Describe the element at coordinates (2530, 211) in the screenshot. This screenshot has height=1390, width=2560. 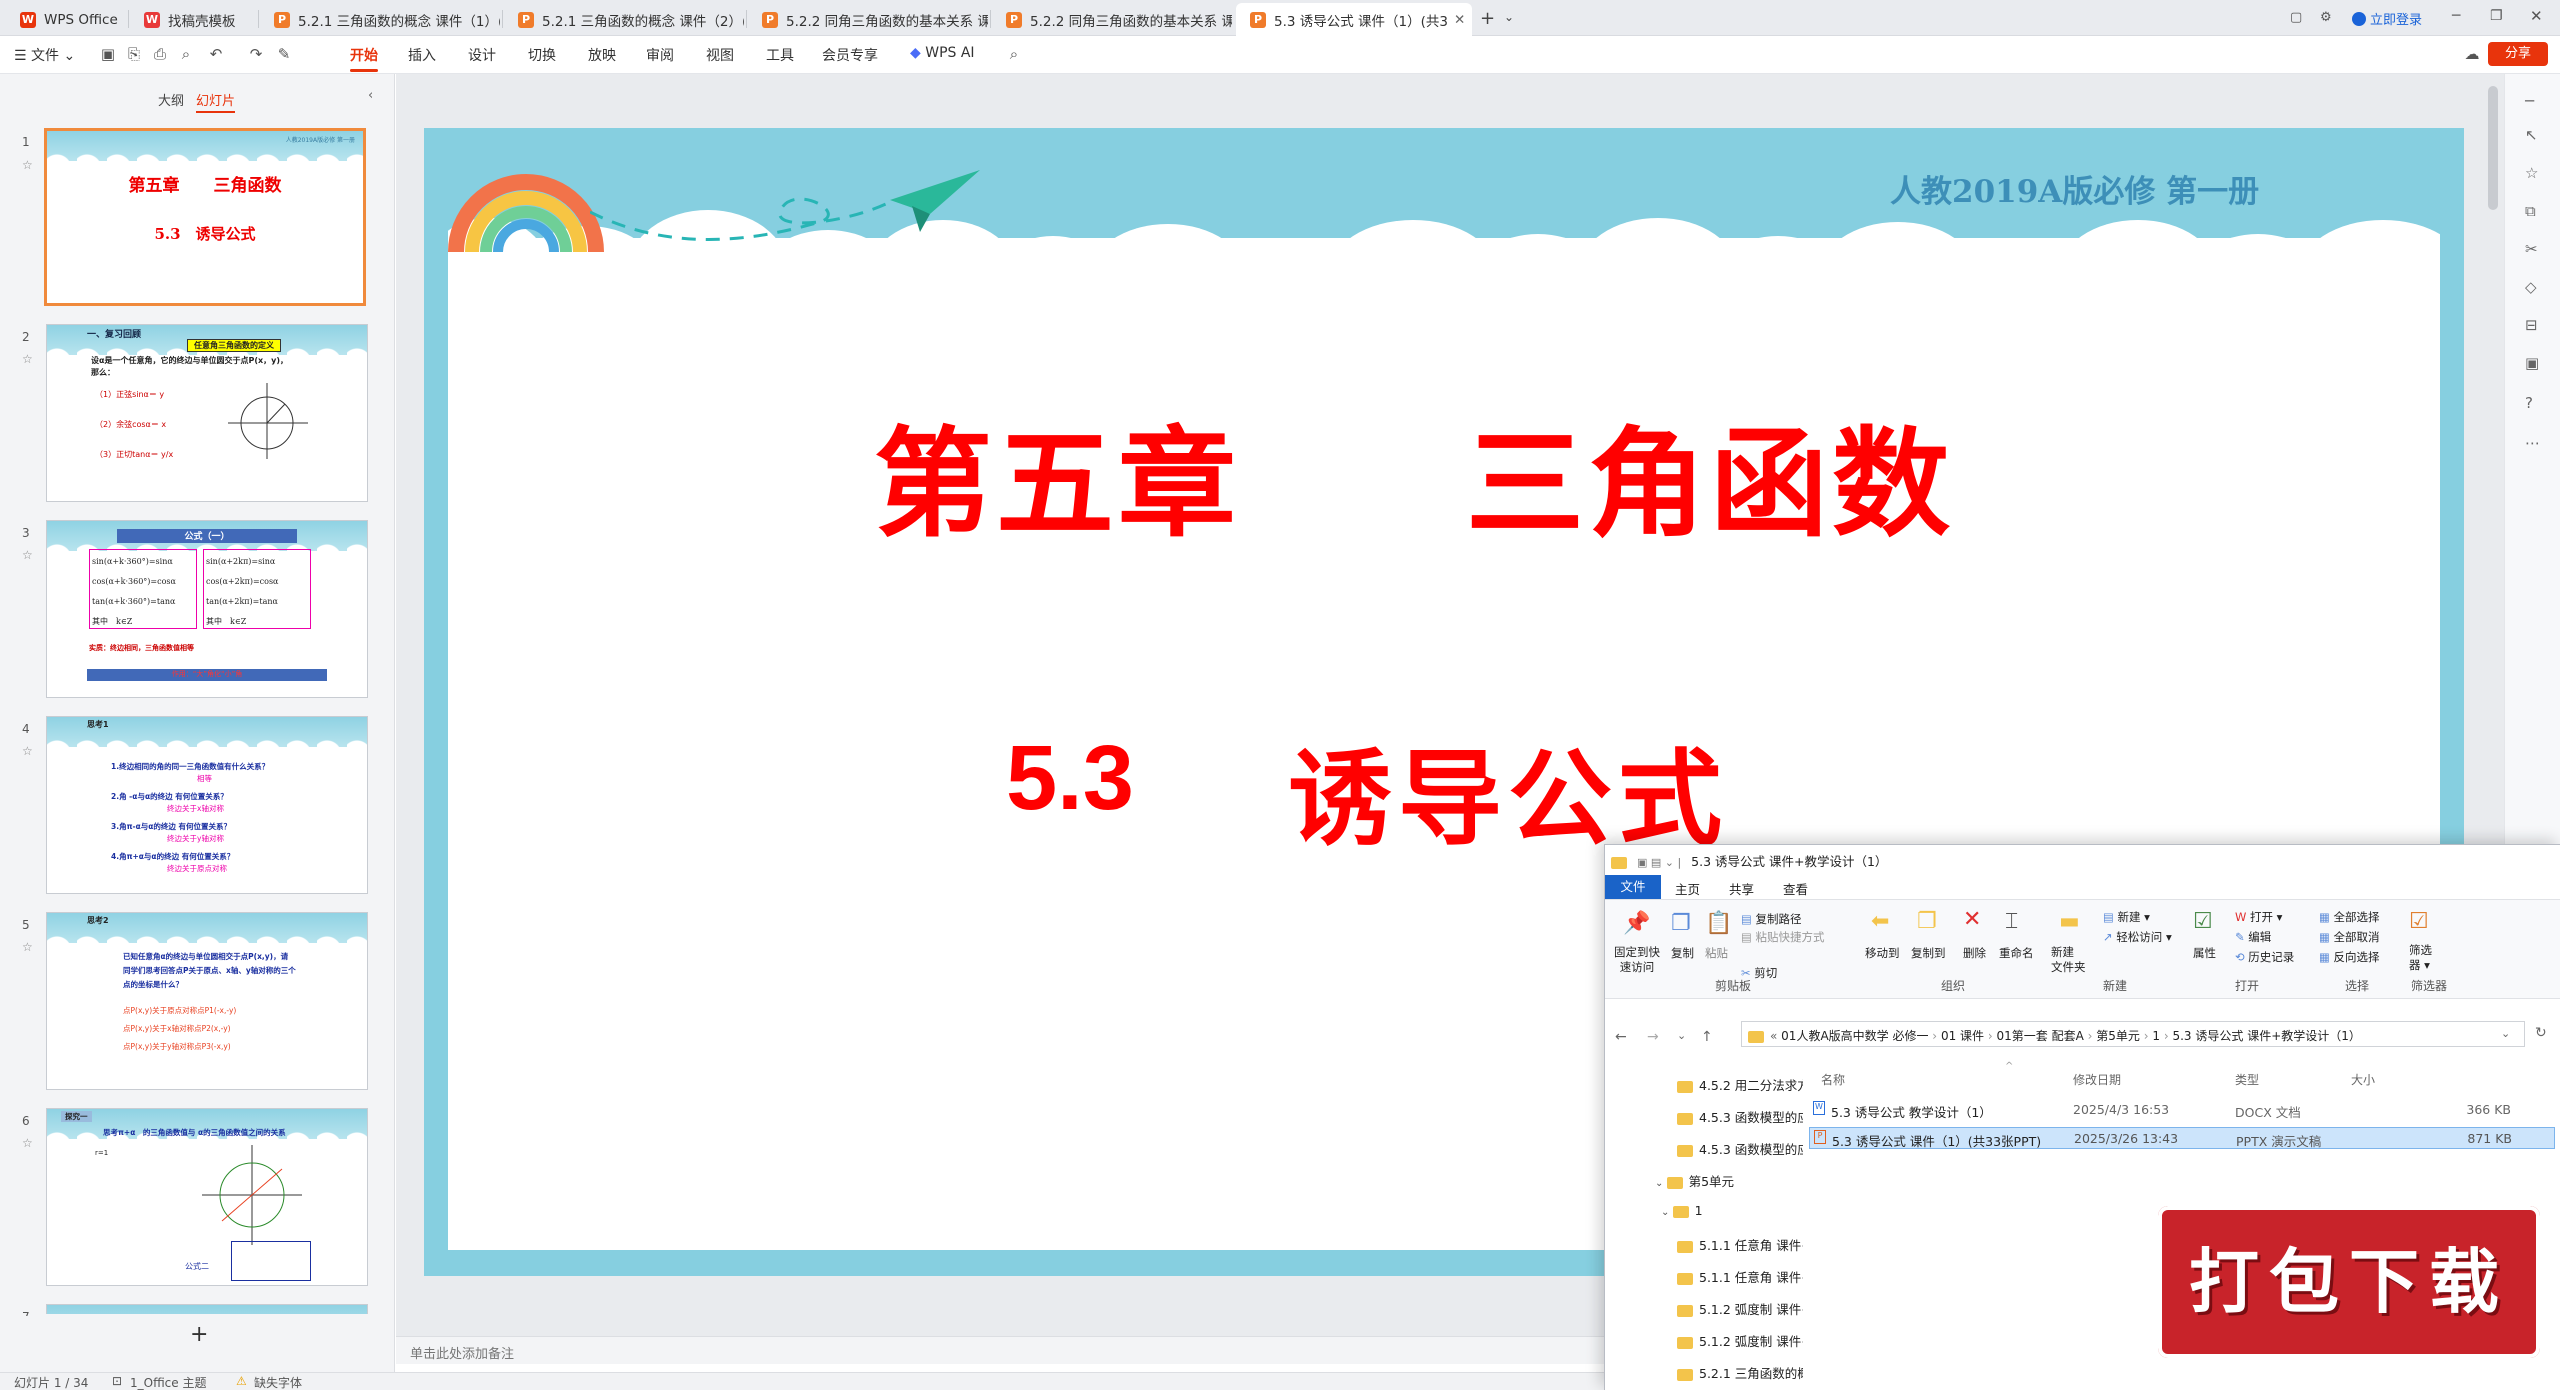
I see `layers-icon: ⧉` at that location.